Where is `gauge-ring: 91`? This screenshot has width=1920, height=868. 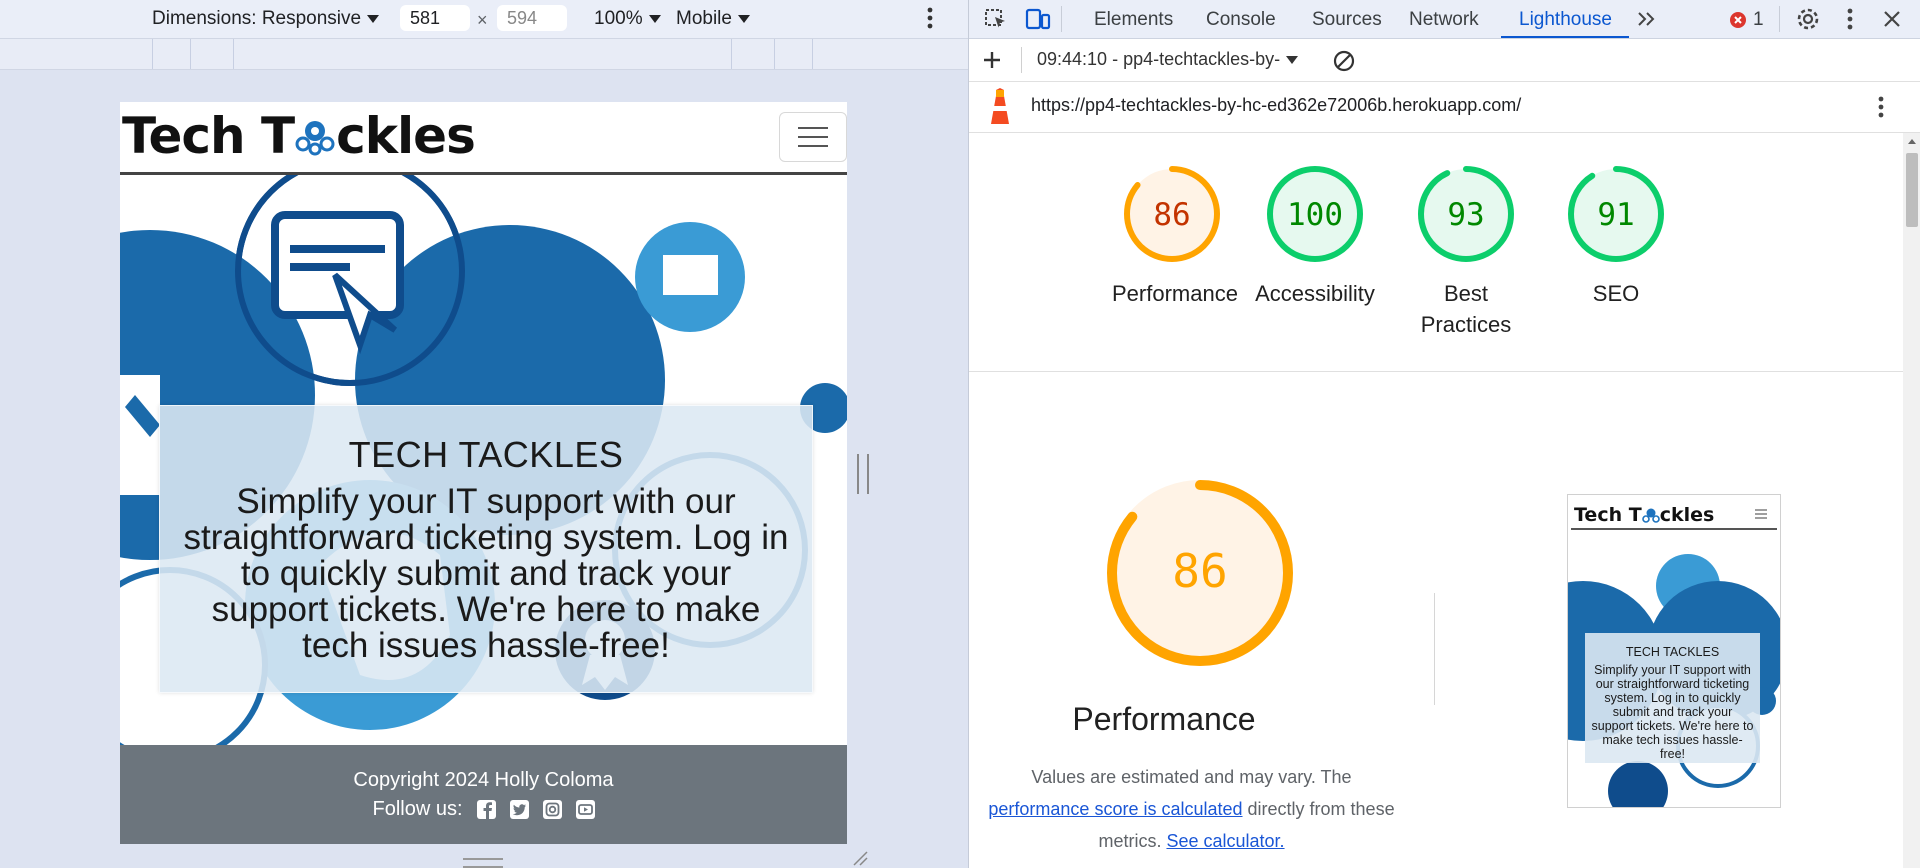 gauge-ring: 91 is located at coordinates (1616, 214).